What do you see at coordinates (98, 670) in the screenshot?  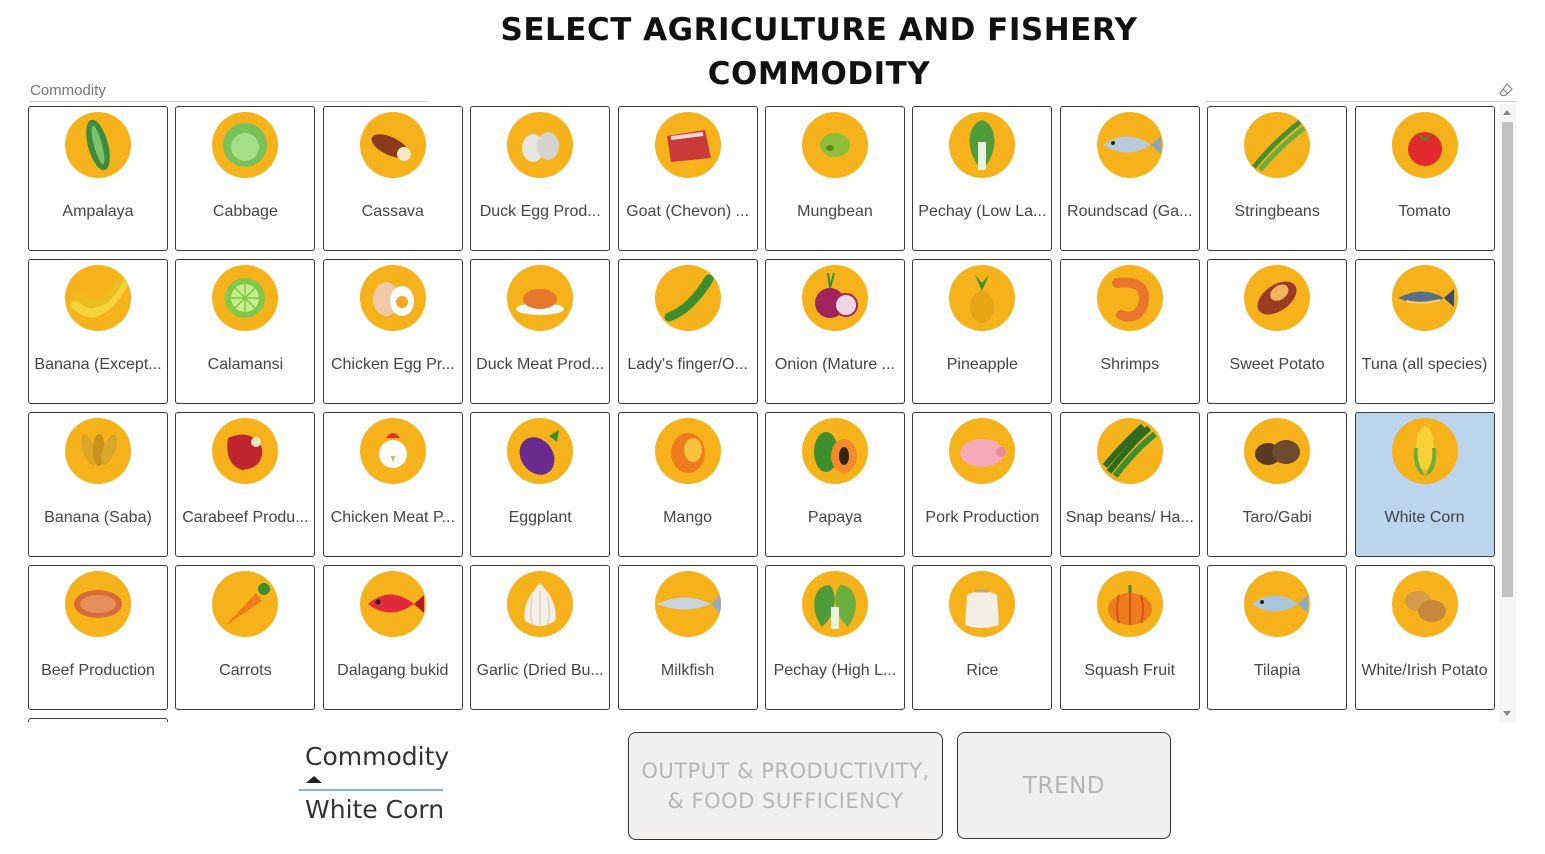 I see `commodity-label: Beef Production` at bounding box center [98, 670].